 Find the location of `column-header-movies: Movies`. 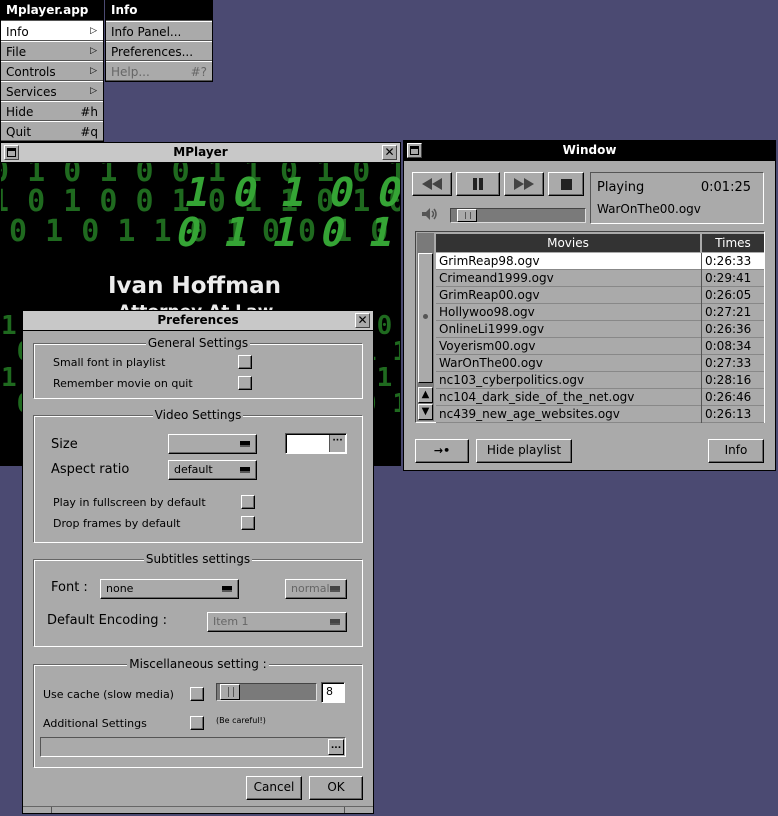

column-header-movies: Movies is located at coordinates (568, 243).